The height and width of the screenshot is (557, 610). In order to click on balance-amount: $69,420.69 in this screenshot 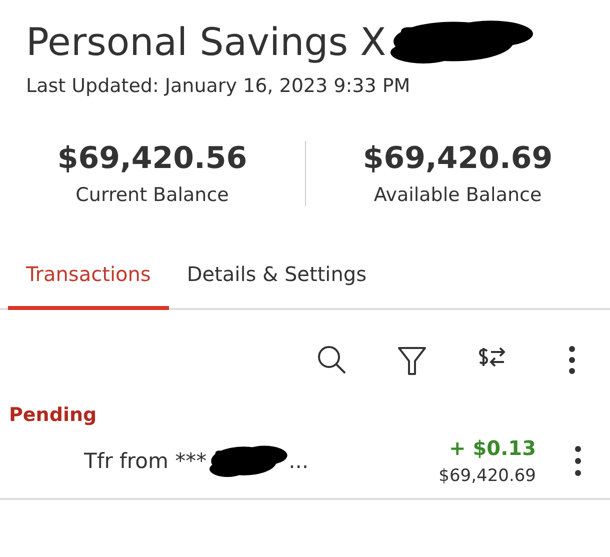, I will do `click(457, 158)`.